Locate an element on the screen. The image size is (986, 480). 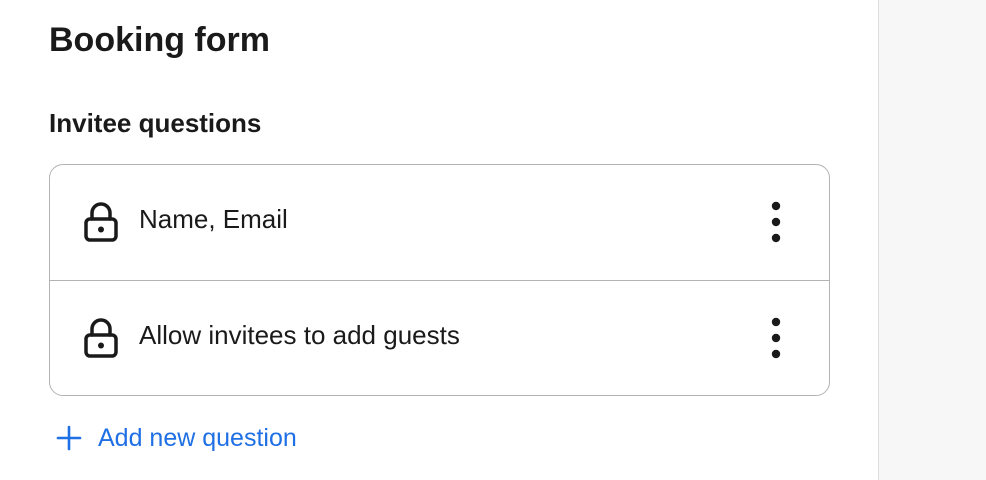
page-title: Booking form is located at coordinates (159, 40).